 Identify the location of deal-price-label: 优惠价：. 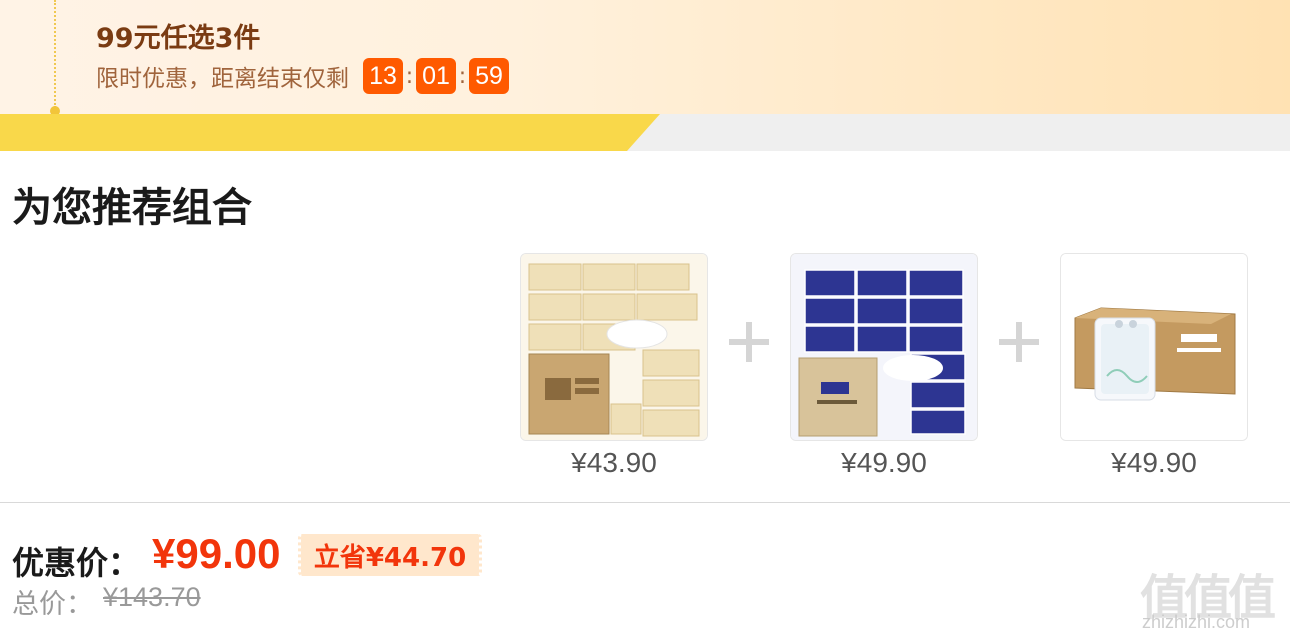
(76, 563).